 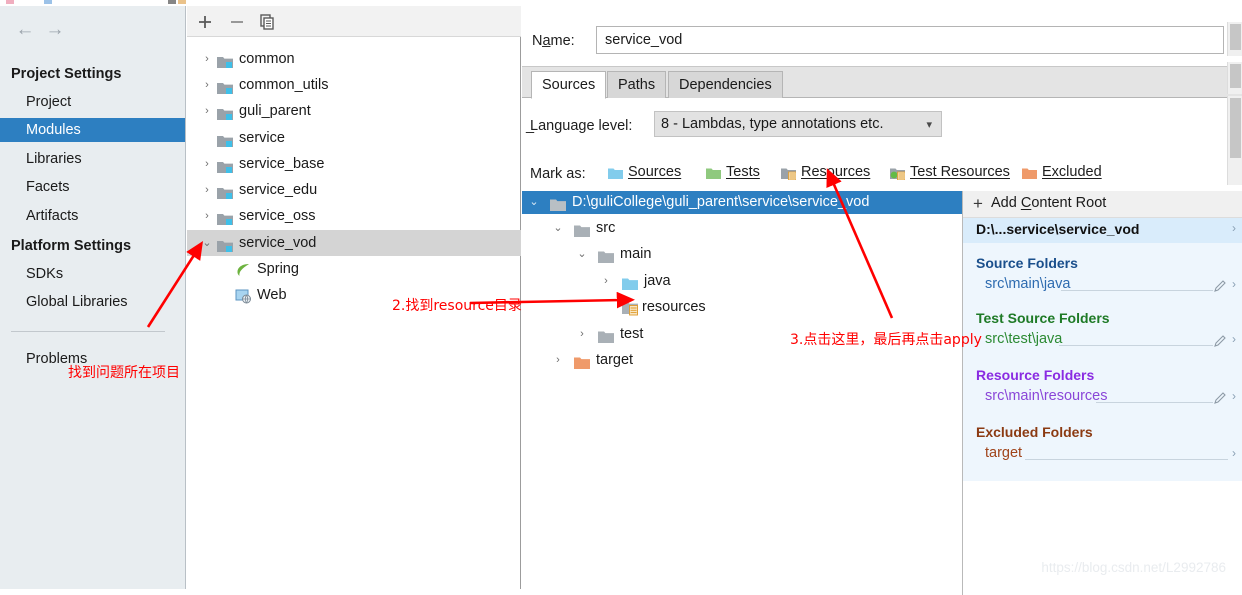 I want to click on resource-folder-entry: src\main\resources ›, so click(x=1102, y=399).